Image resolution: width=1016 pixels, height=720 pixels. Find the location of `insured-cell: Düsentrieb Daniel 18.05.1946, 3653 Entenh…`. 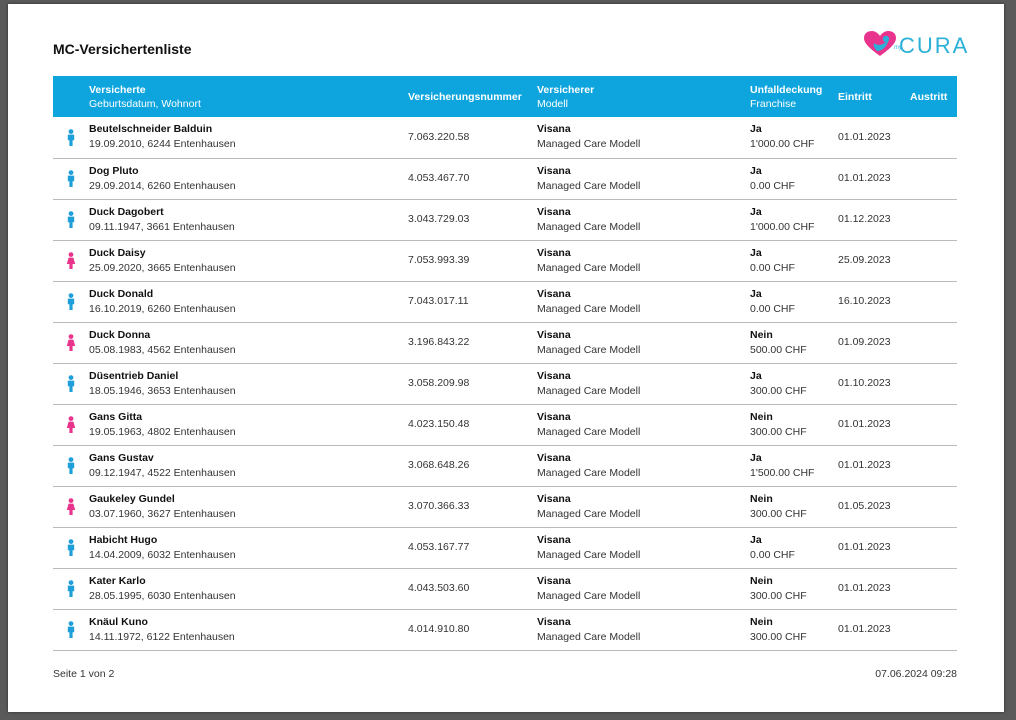

insured-cell: Düsentrieb Daniel 18.05.1946, 3653 Entenh… is located at coordinates (248, 383).